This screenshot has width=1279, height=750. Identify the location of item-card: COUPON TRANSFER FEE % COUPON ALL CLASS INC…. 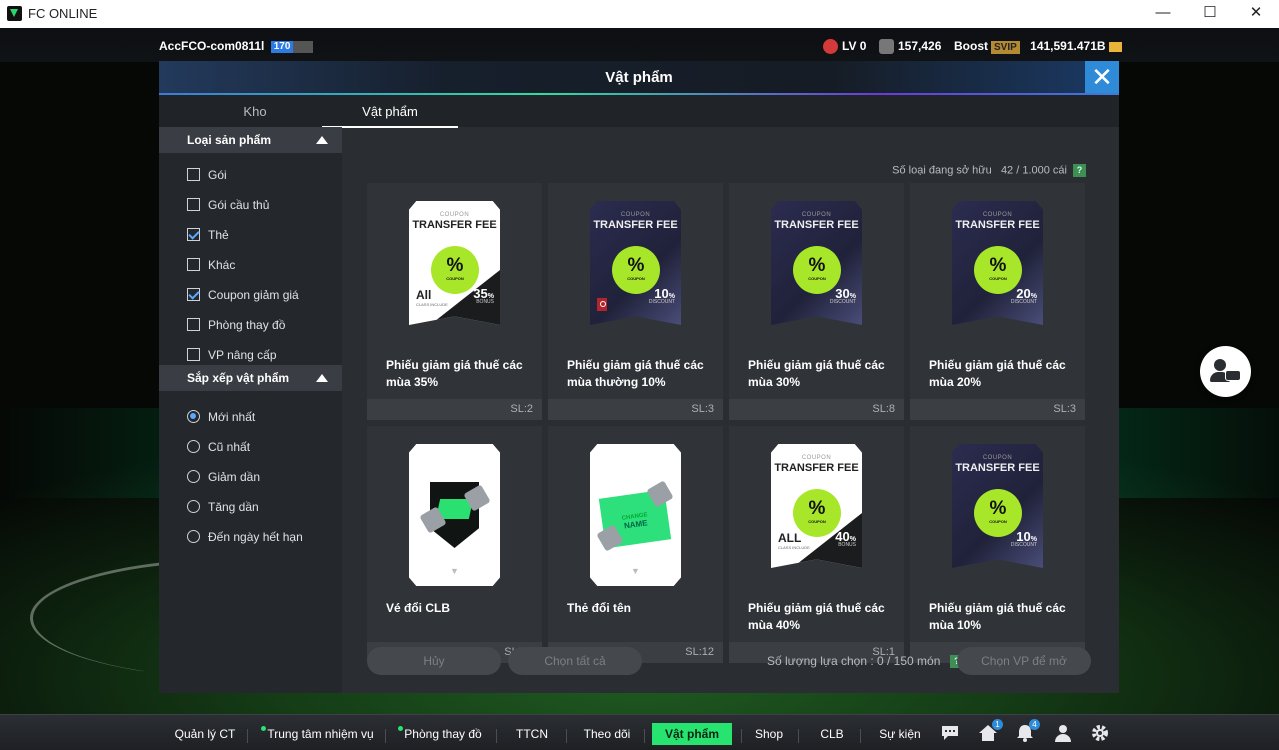
(816, 544).